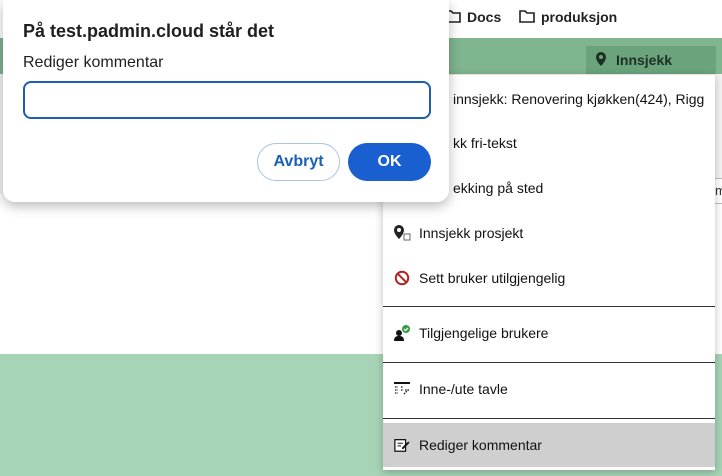  I want to click on menu-item-innsjekk-prosjekt: Innsjekk prosjekt, so click(549, 233).